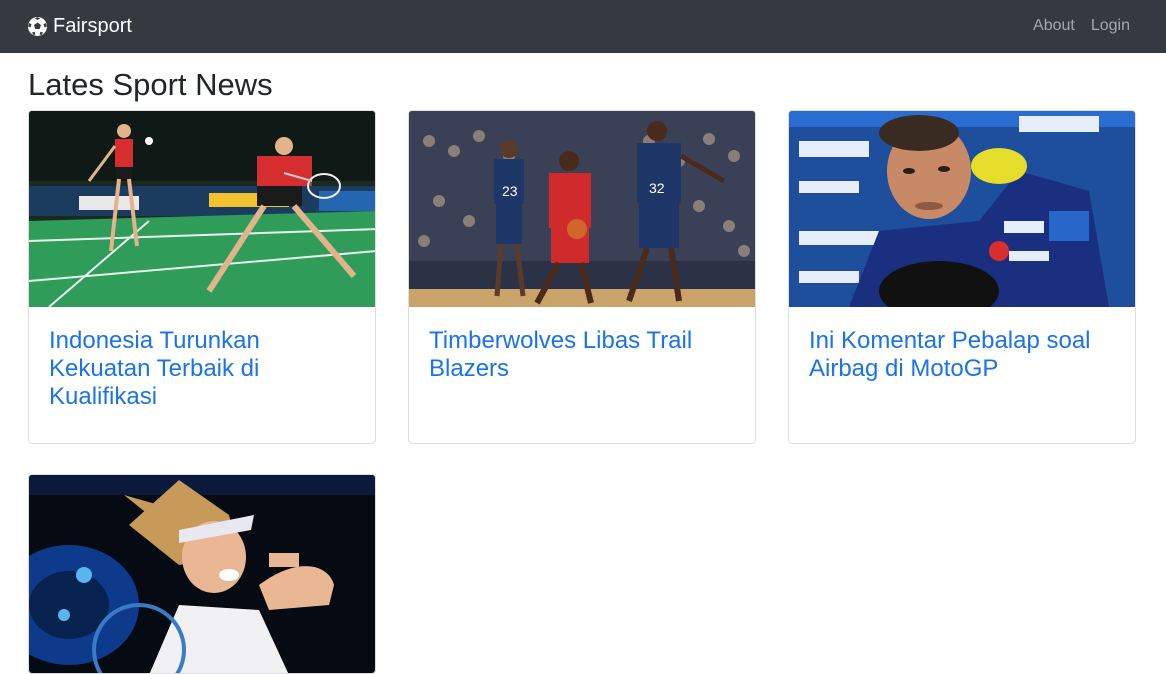 The width and height of the screenshot is (1166, 674). Describe the element at coordinates (150, 84) in the screenshot. I see `page-title: Lates Sport News` at that location.